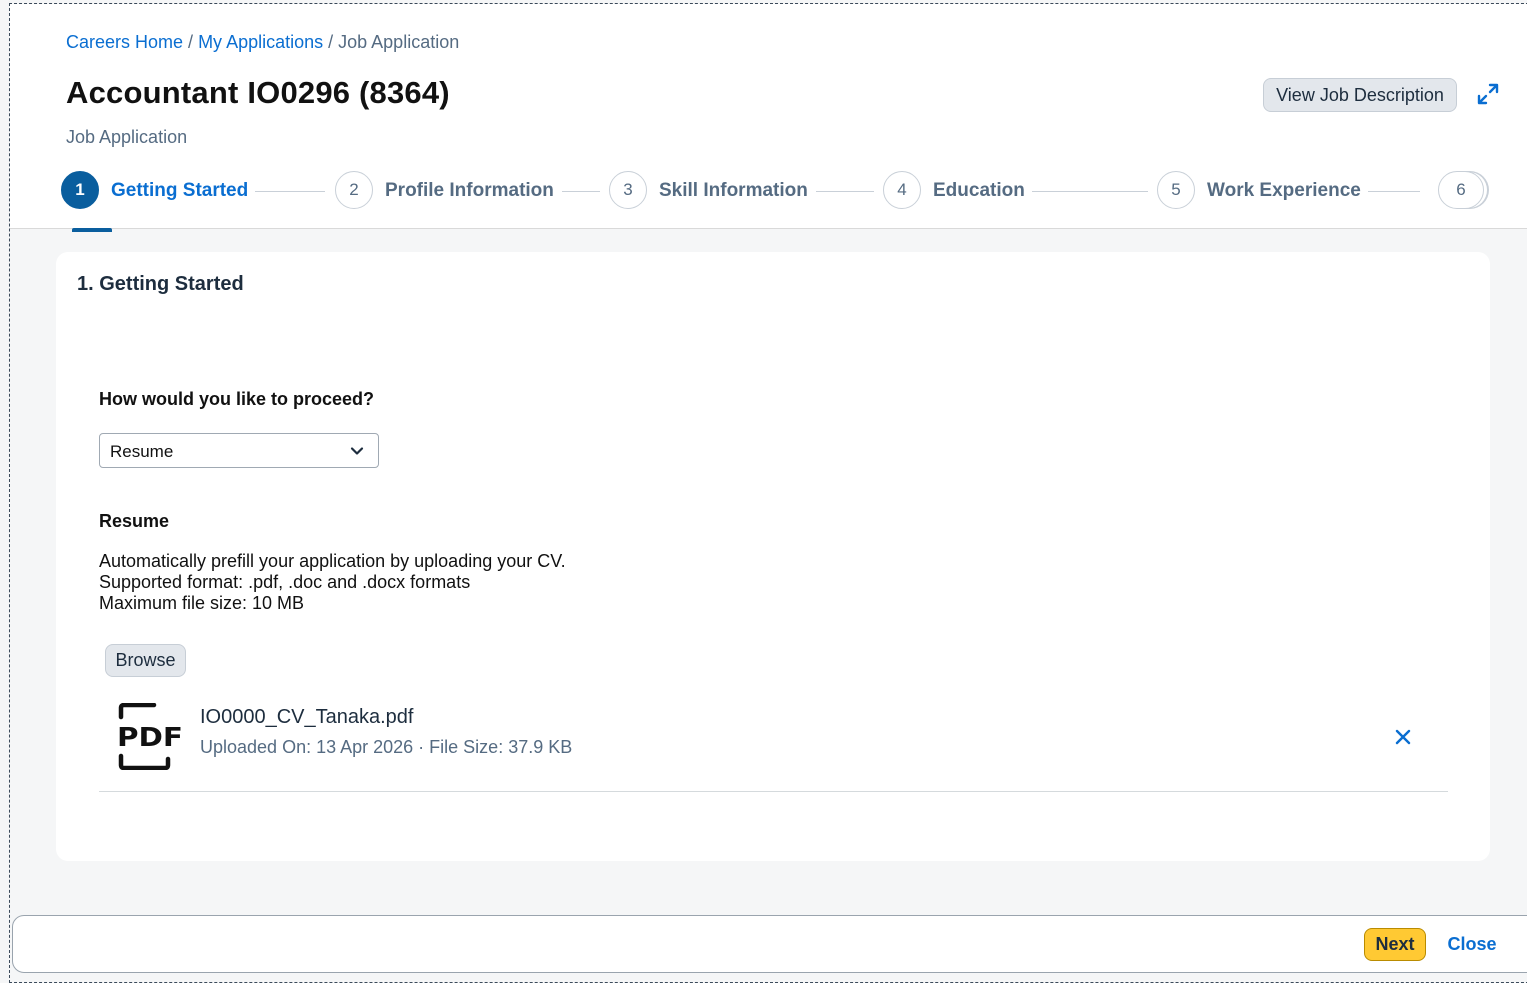 The width and height of the screenshot is (1527, 983). What do you see at coordinates (239, 450) in the screenshot?
I see `proceed-method-select: Resume` at bounding box center [239, 450].